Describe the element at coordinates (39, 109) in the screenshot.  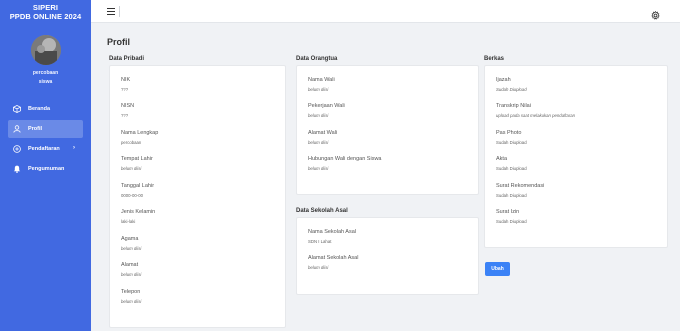
I see `sidebar-item-label: Beranda` at that location.